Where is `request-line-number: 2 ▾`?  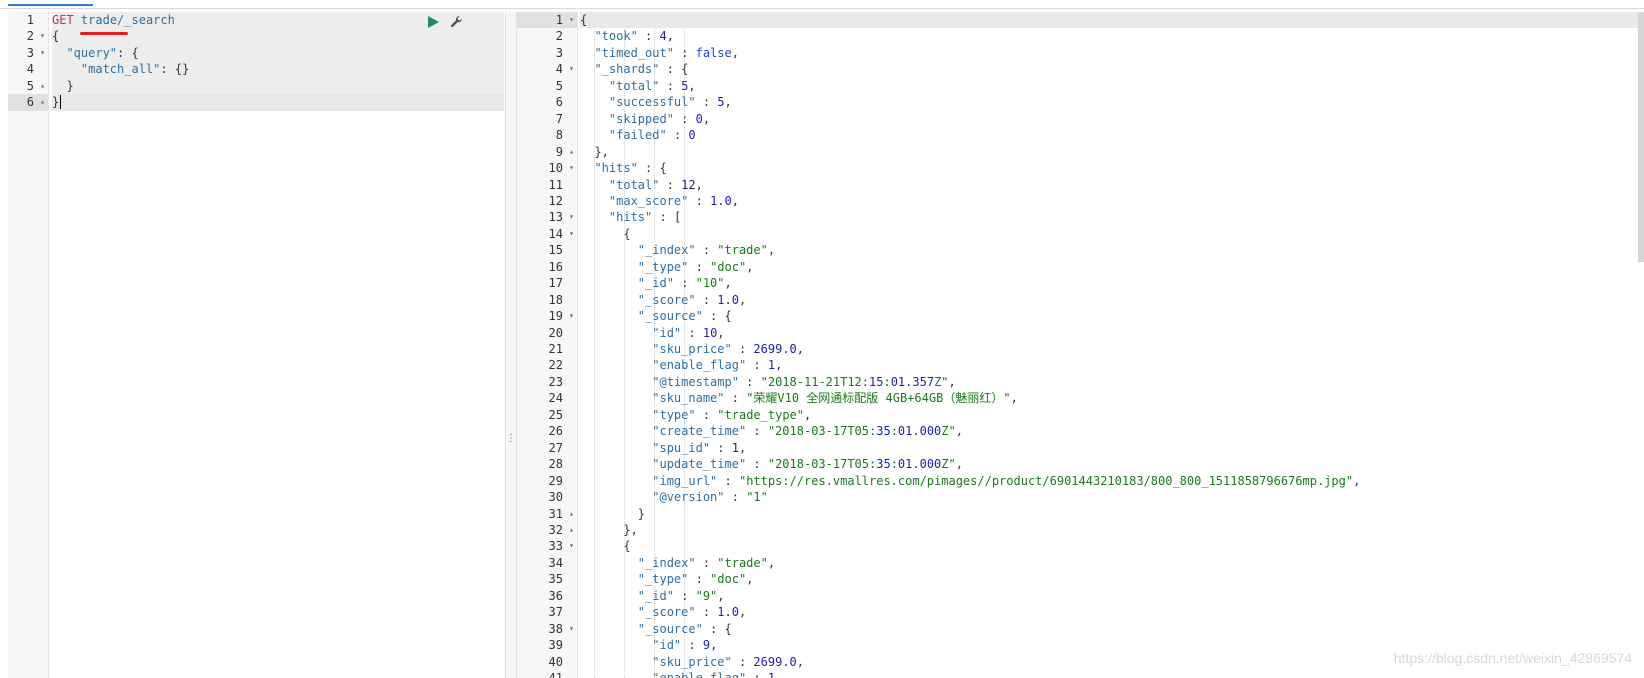
request-line-number: 2 ▾ is located at coordinates (35, 36).